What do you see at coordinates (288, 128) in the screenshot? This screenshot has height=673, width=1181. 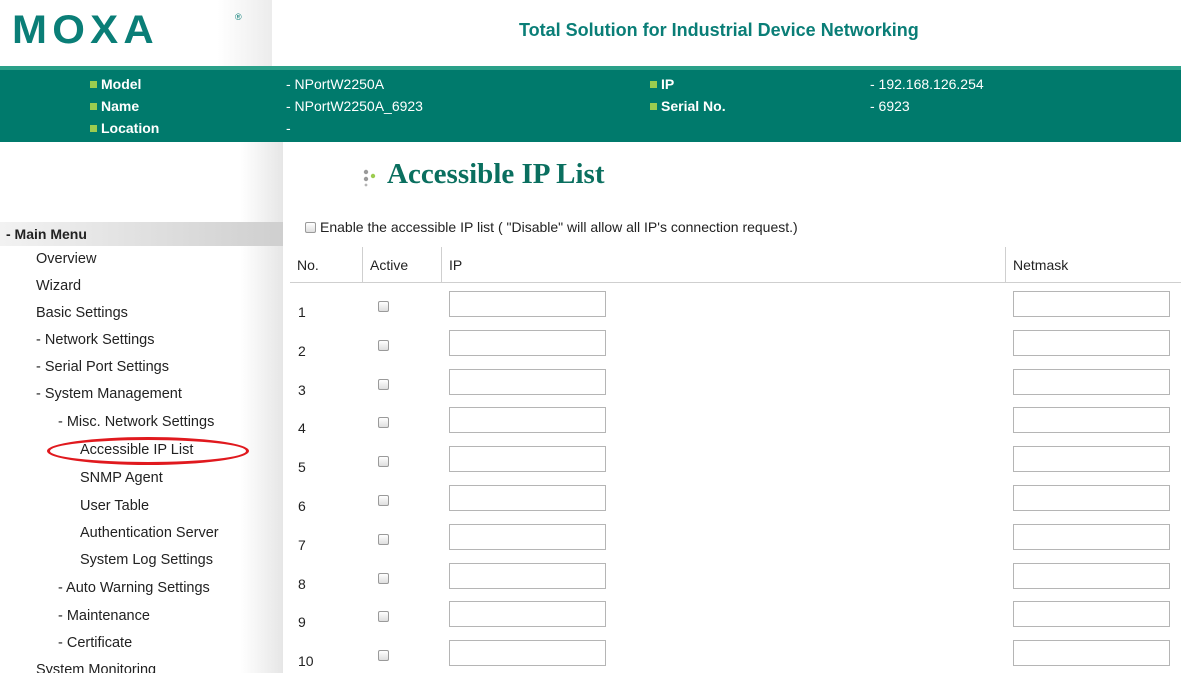 I see `location-value: -` at bounding box center [288, 128].